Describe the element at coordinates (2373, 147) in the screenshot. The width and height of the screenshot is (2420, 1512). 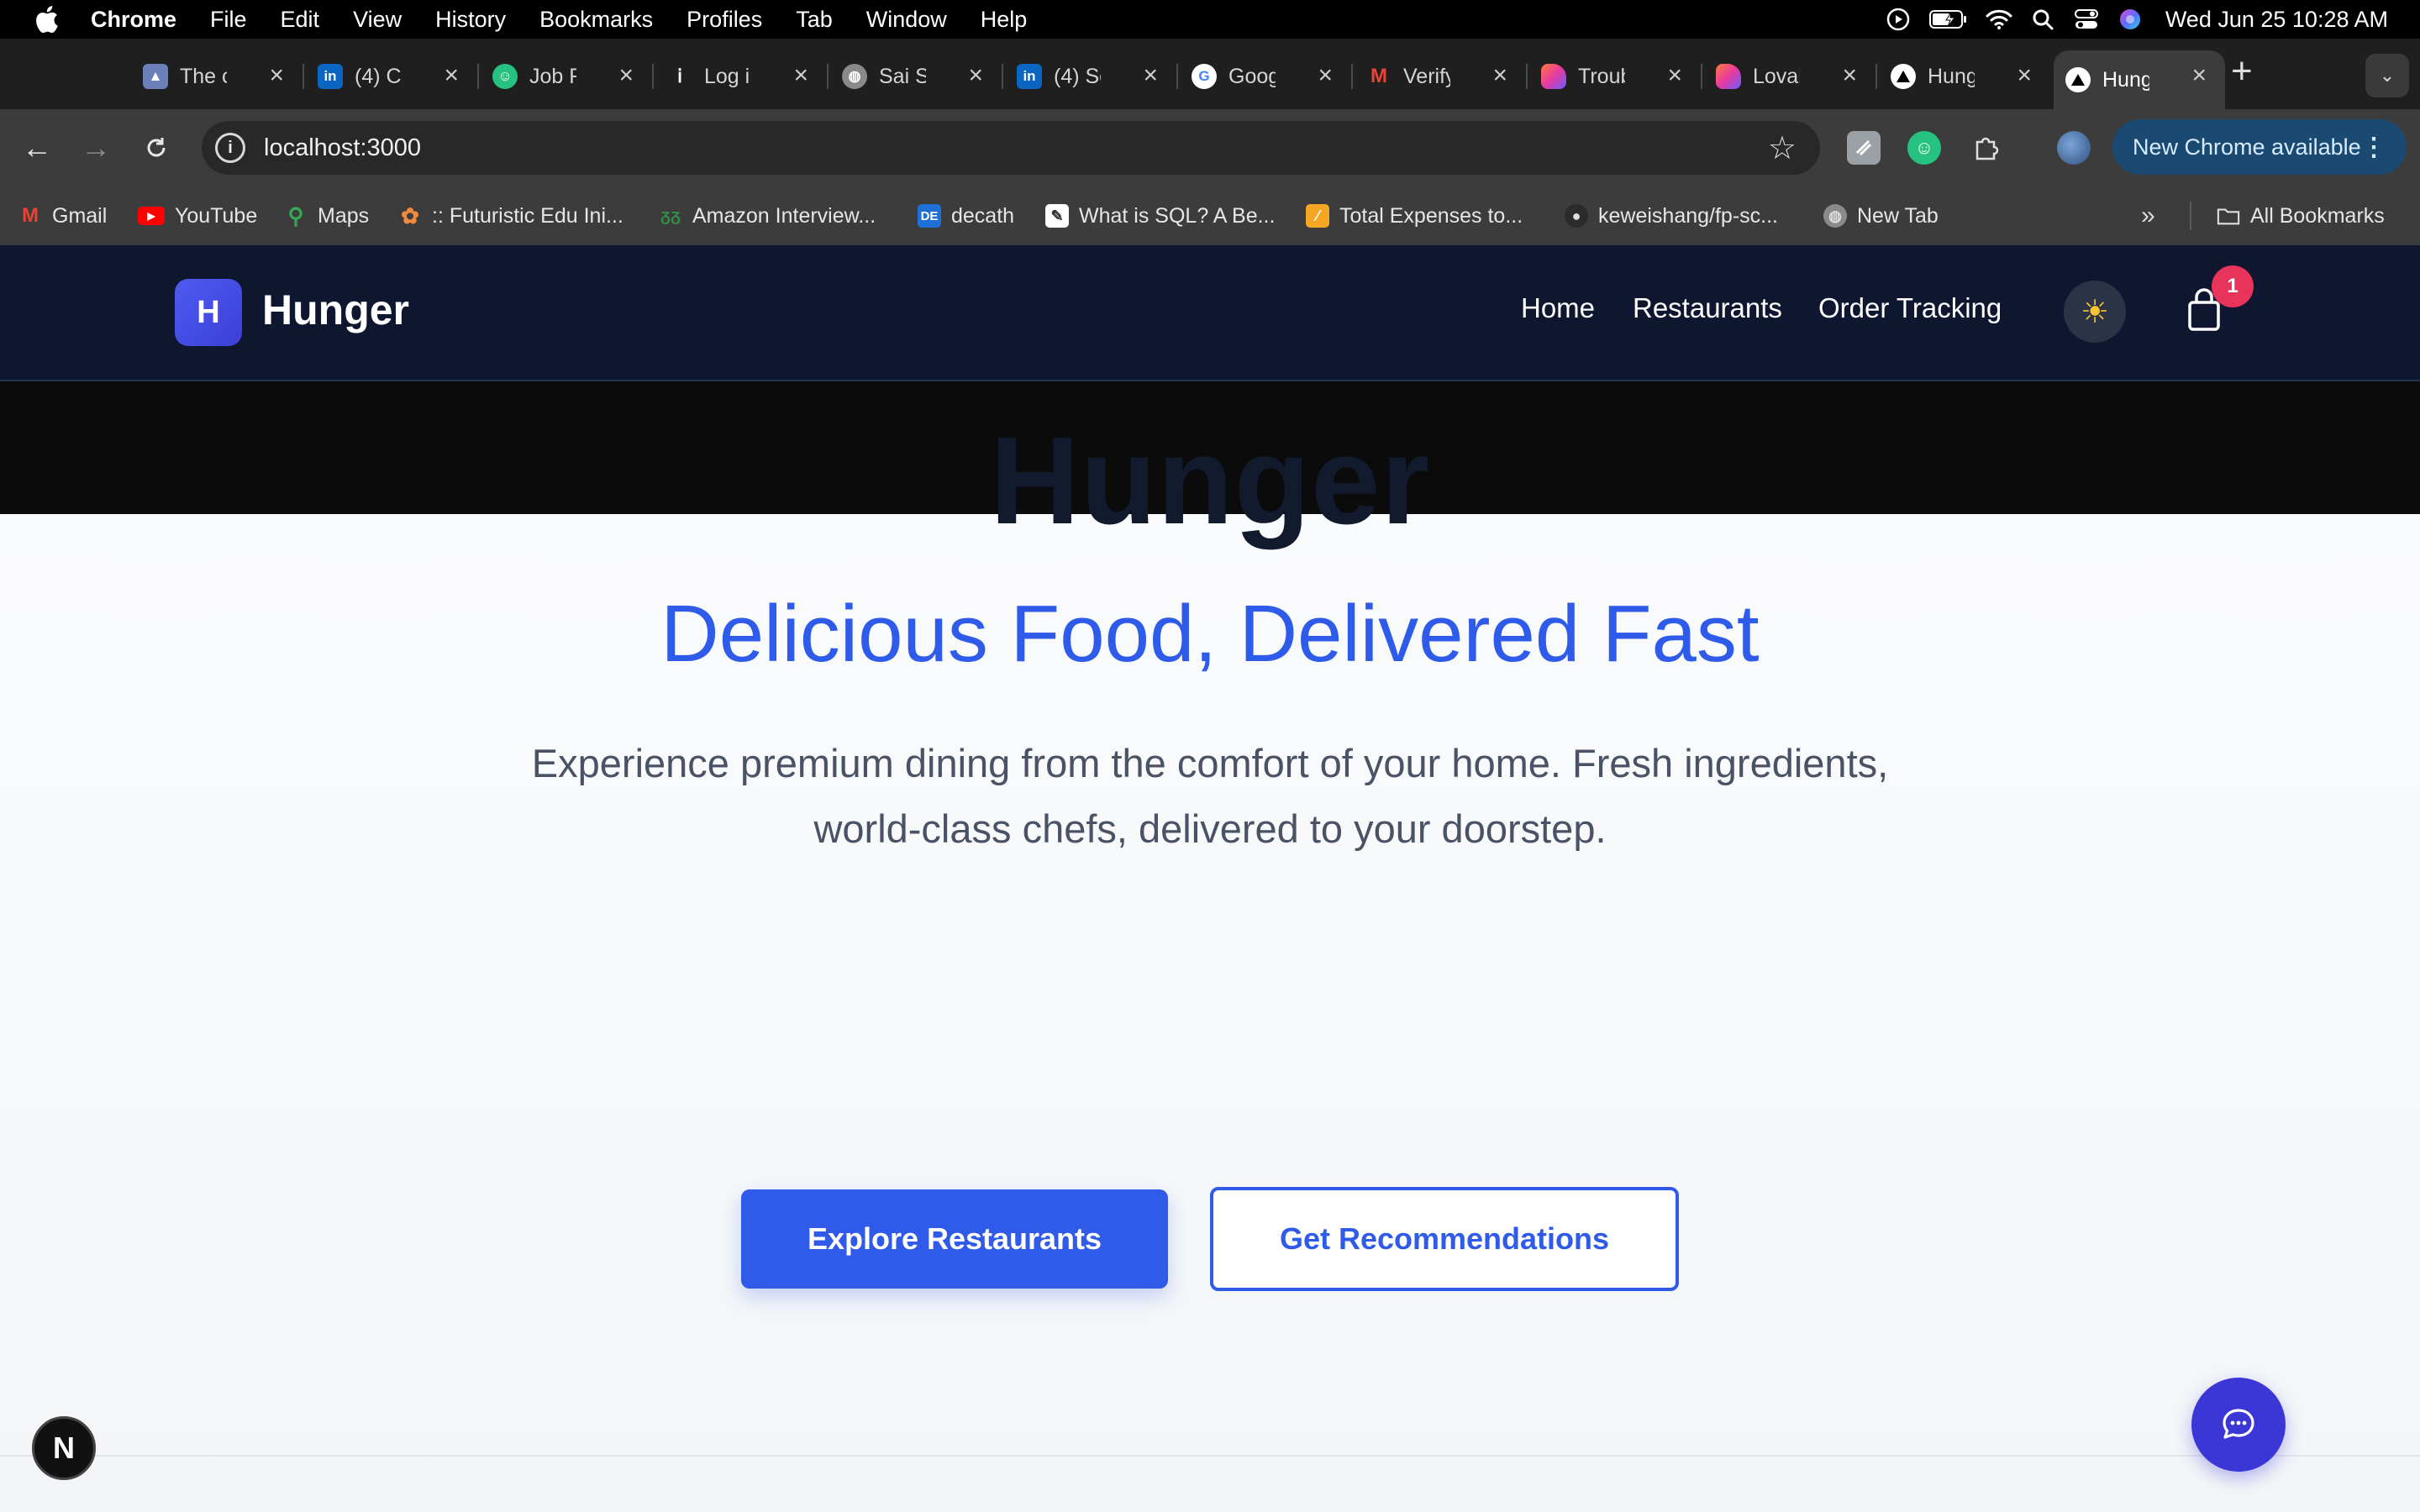
I see `kebab-menu-icon: ⋮` at that location.